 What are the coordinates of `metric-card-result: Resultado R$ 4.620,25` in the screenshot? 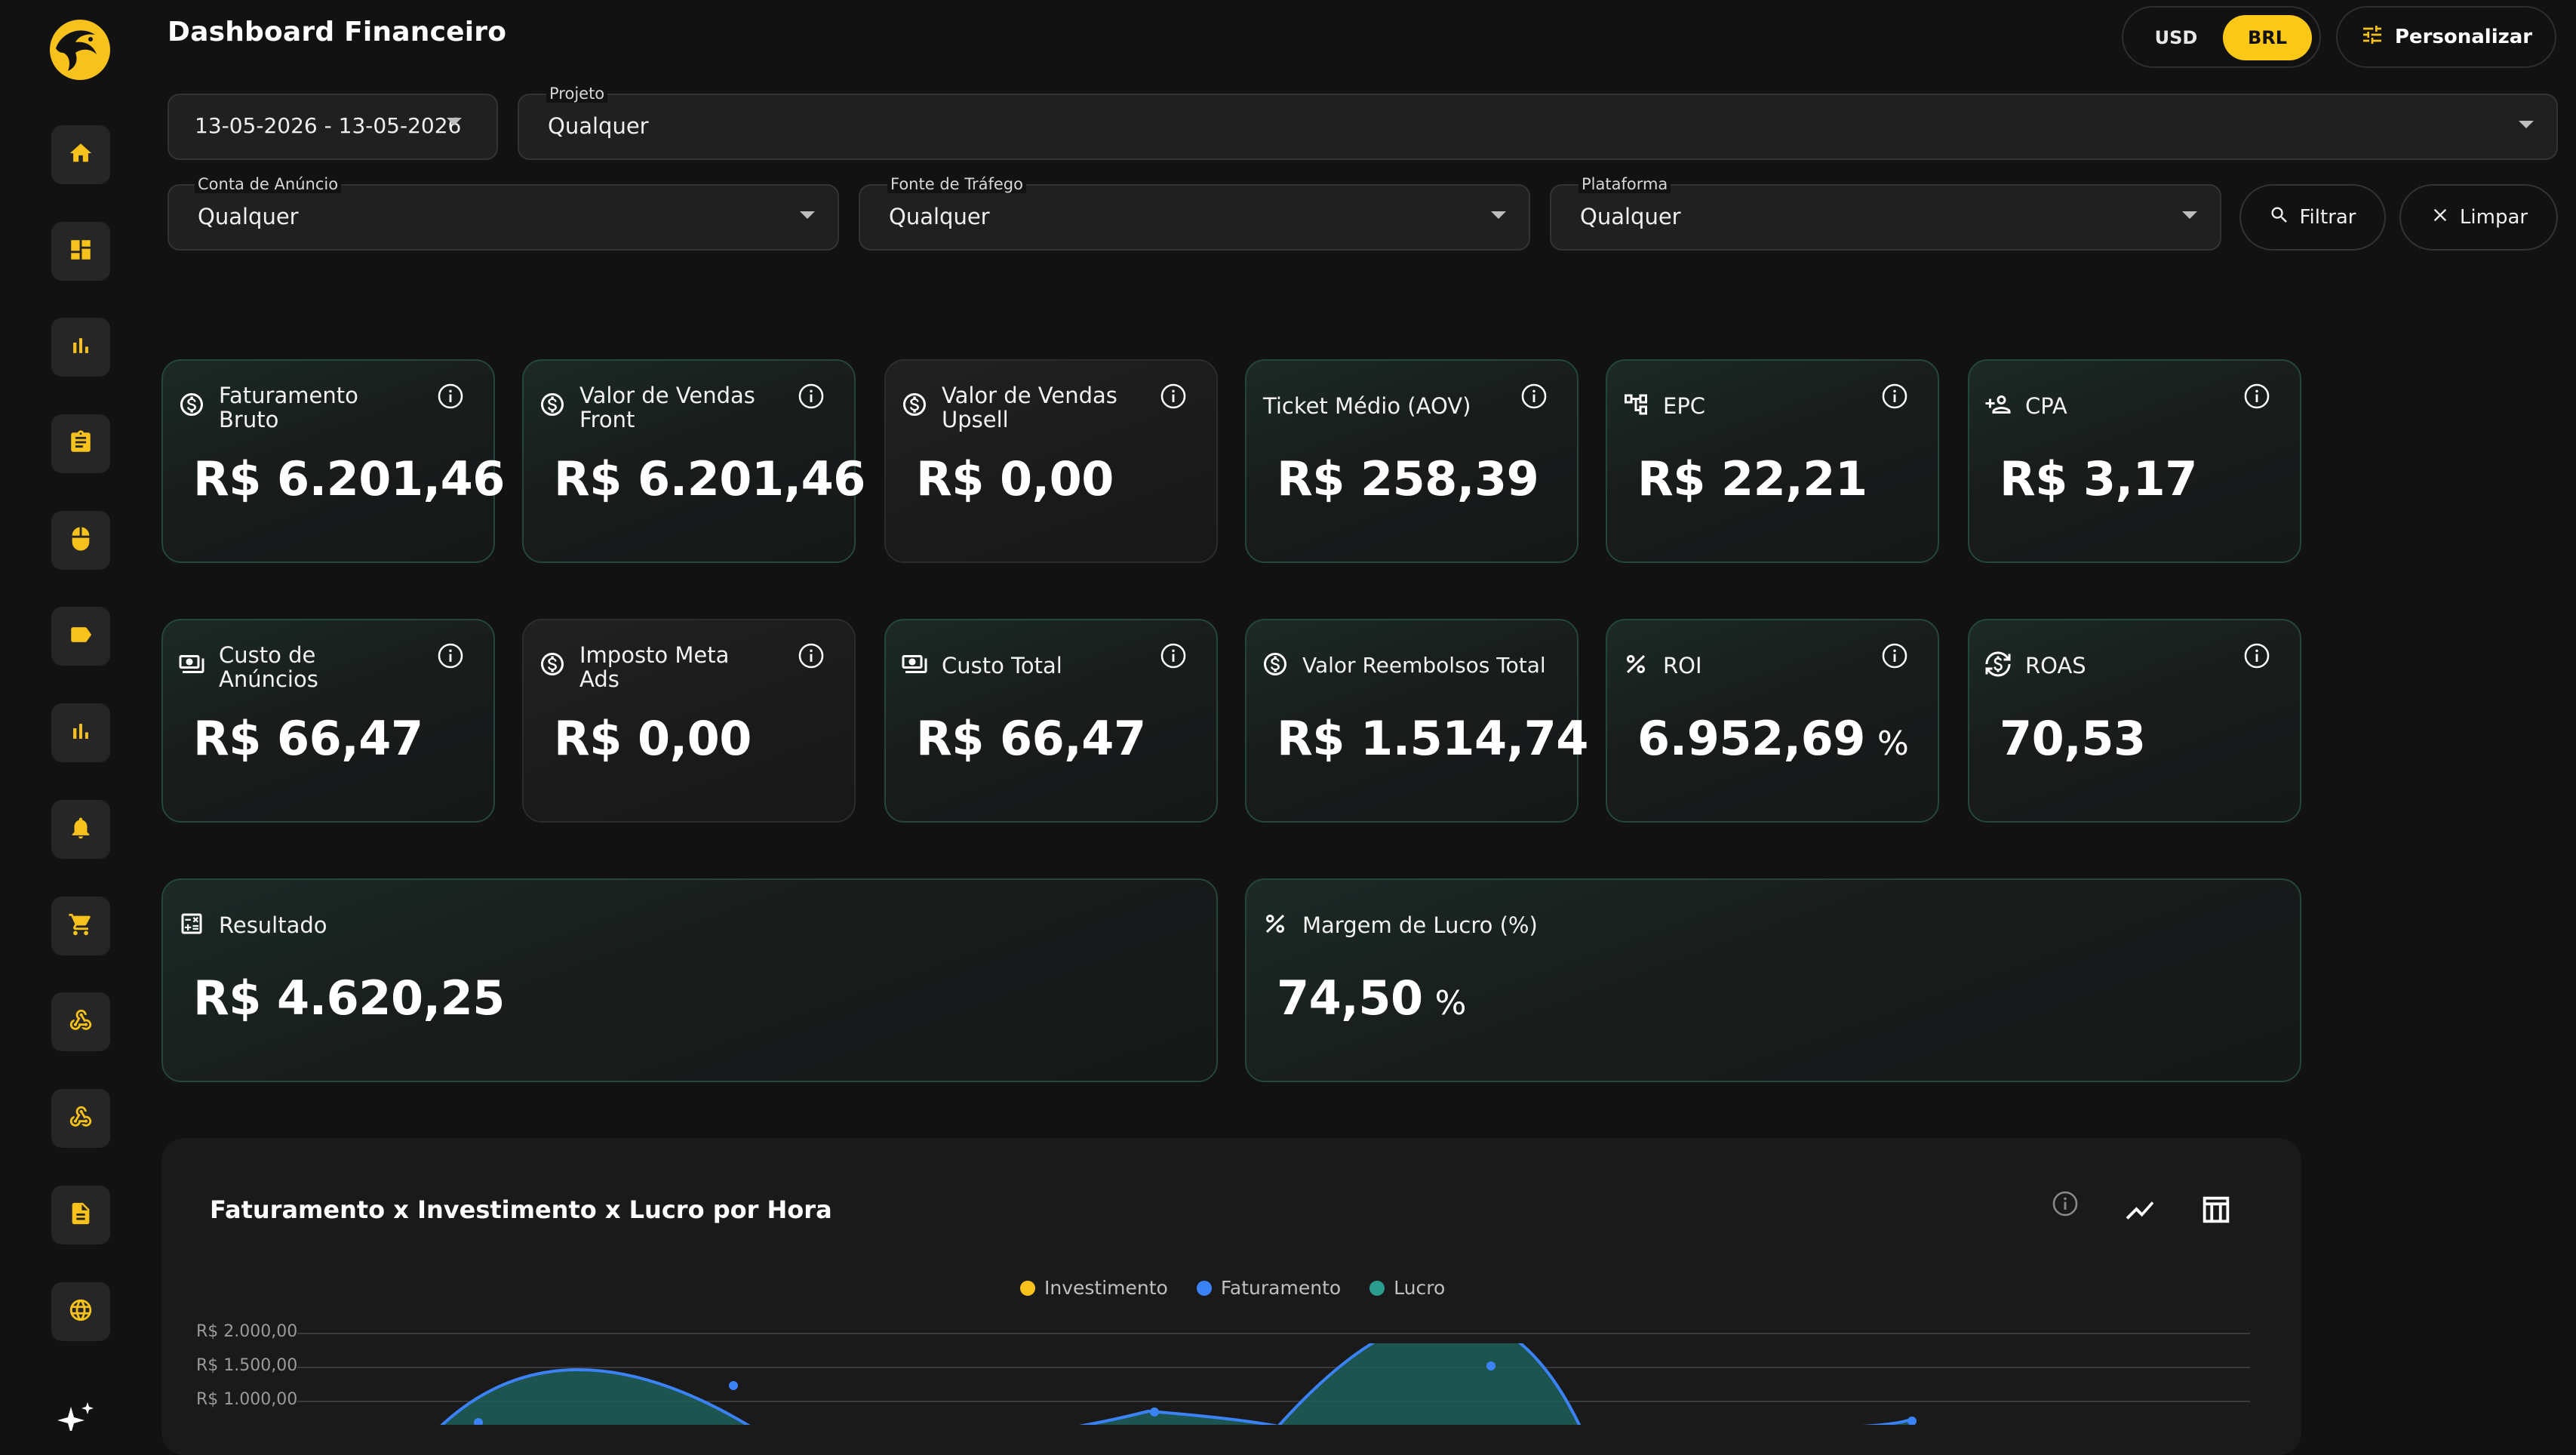 It's located at (689, 980).